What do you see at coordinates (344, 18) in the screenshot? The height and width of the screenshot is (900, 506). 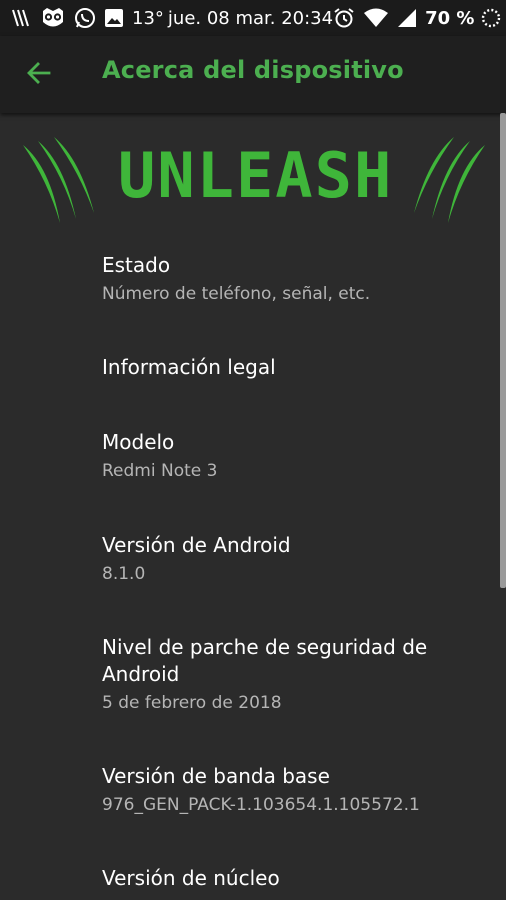 I see `alarm-icon` at bounding box center [344, 18].